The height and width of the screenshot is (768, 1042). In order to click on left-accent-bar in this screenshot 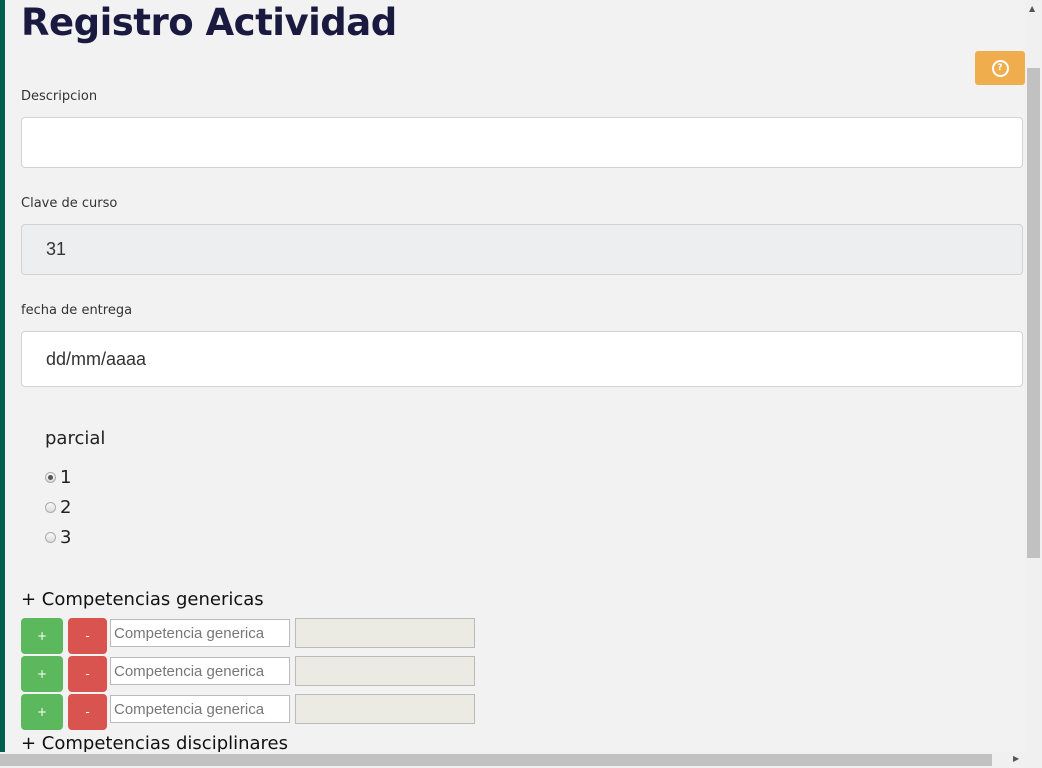, I will do `click(2, 384)`.